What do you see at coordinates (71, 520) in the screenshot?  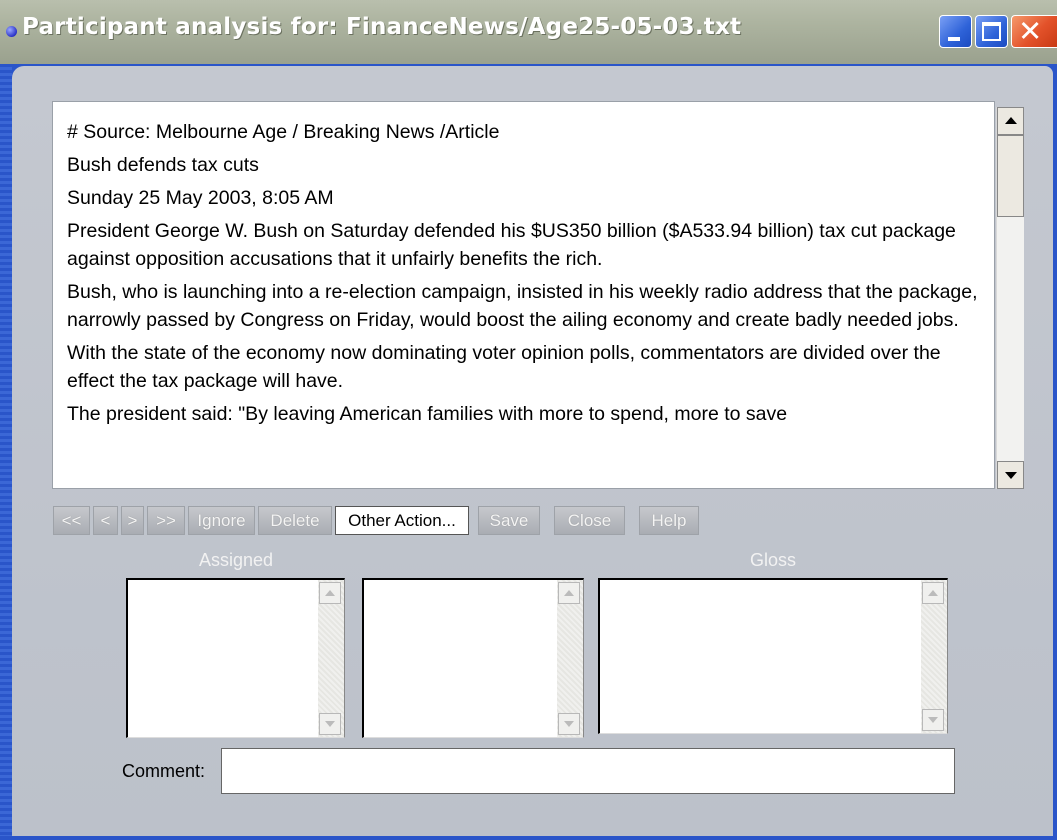 I see `first-button: <<` at bounding box center [71, 520].